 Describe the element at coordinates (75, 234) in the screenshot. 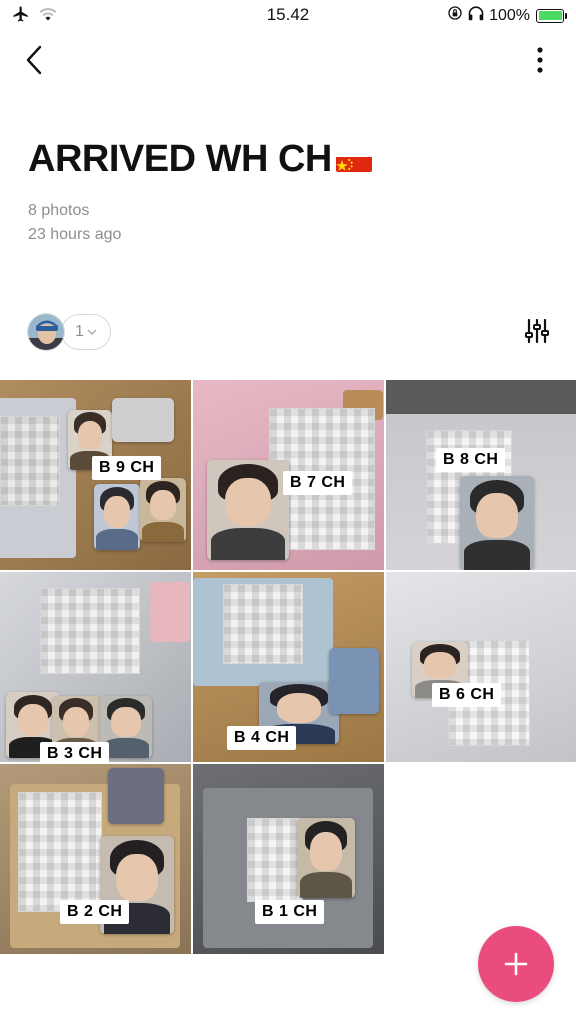

I see `updated-time: 23 hours ago` at that location.